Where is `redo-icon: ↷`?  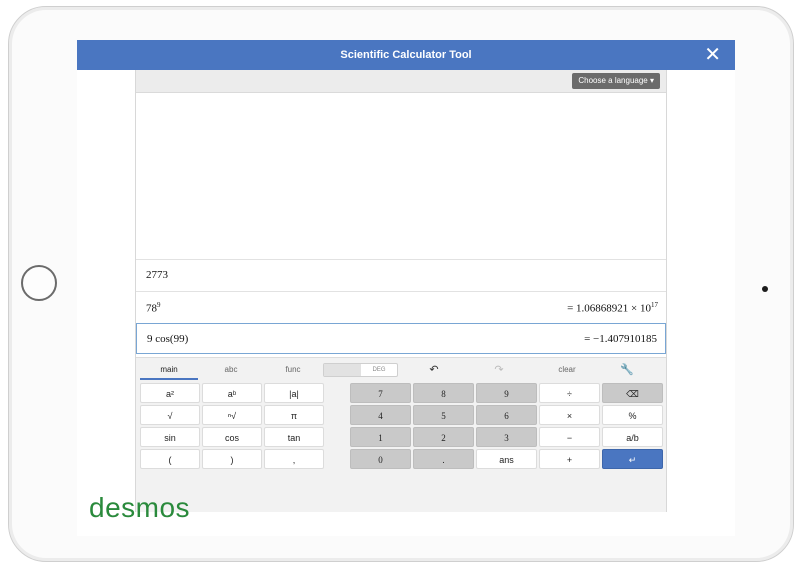
redo-icon: ↷ is located at coordinates (499, 370).